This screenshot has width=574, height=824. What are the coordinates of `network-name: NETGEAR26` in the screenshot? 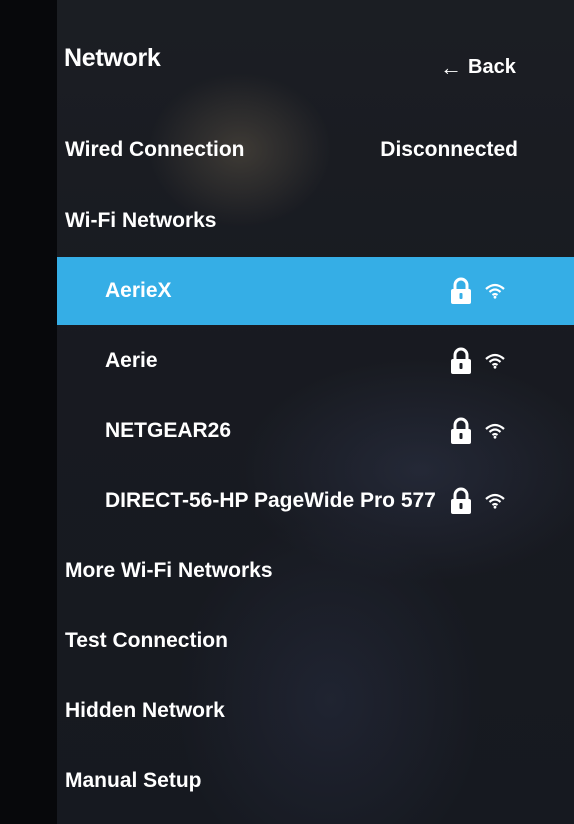 It's located at (168, 430).